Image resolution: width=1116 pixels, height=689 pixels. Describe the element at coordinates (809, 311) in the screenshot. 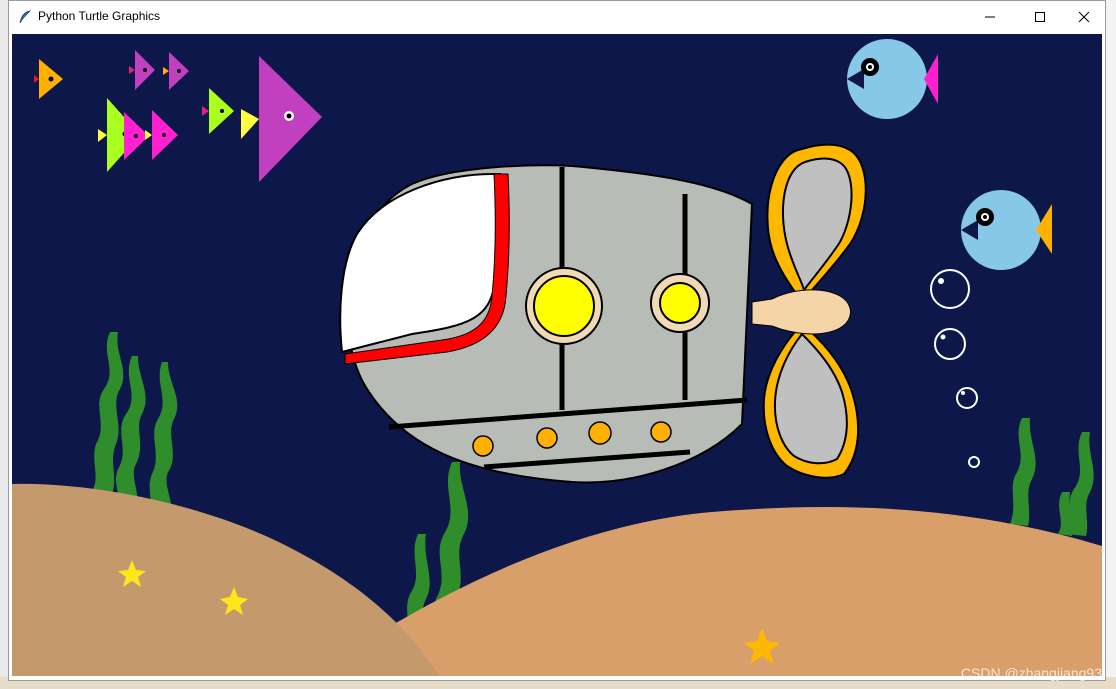

I see `propeller` at that location.